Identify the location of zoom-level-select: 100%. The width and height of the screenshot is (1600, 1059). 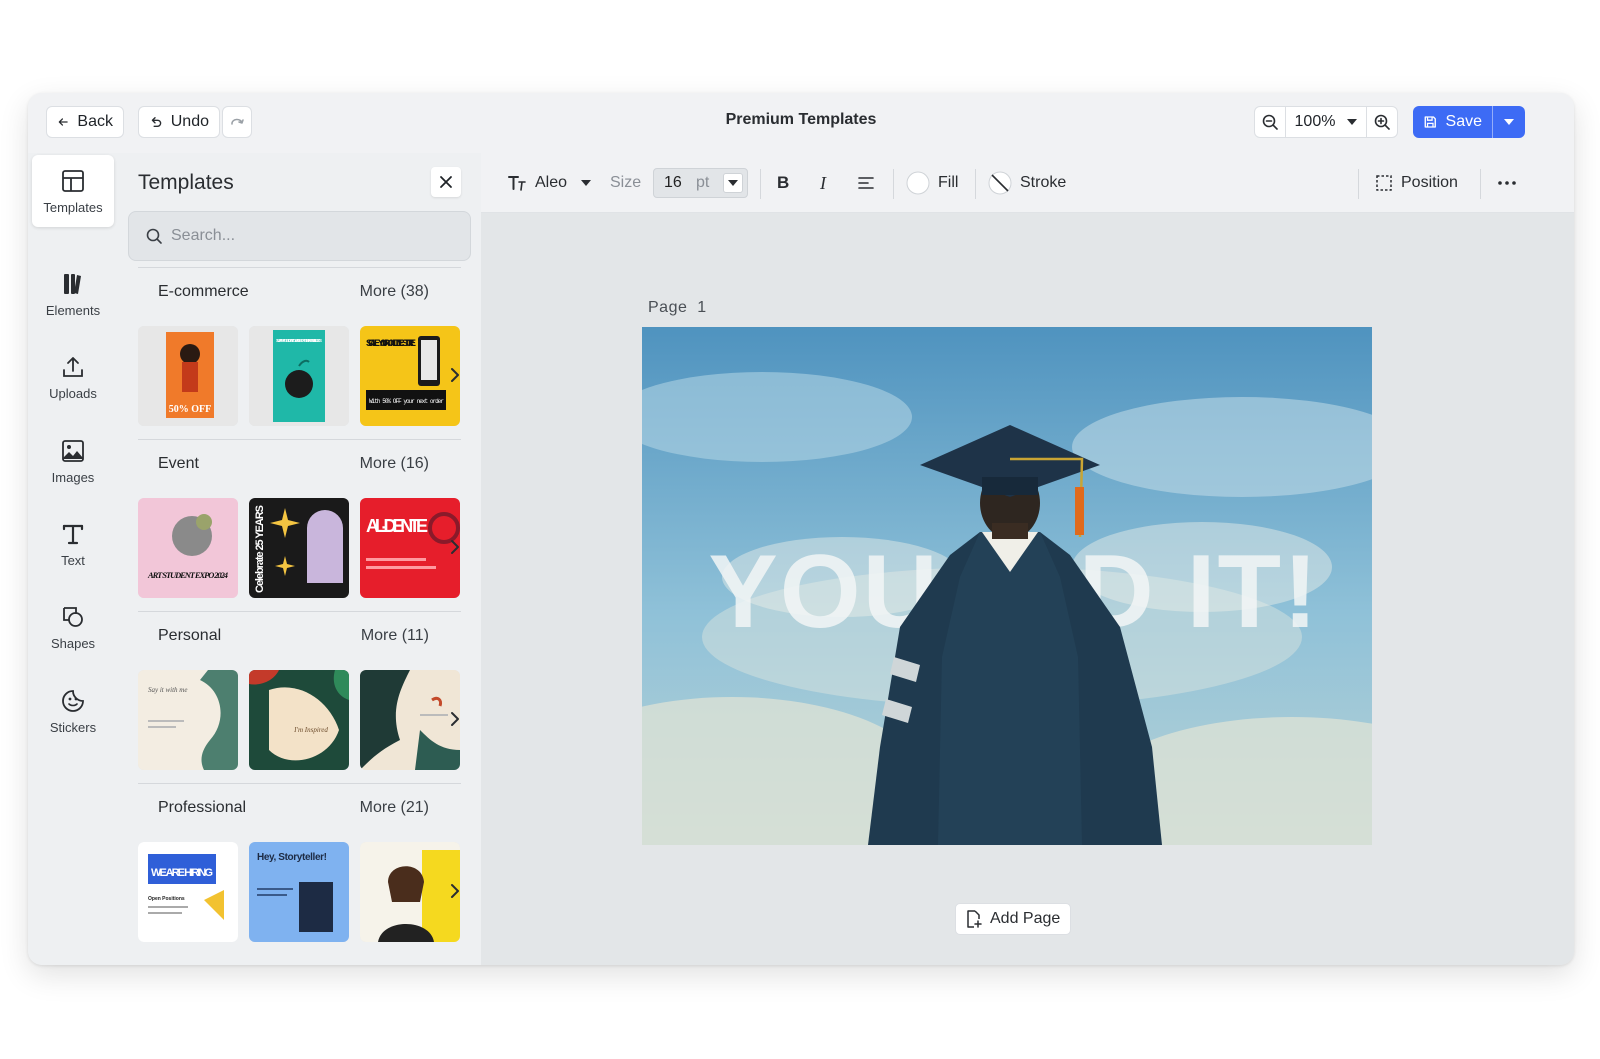
(1326, 122).